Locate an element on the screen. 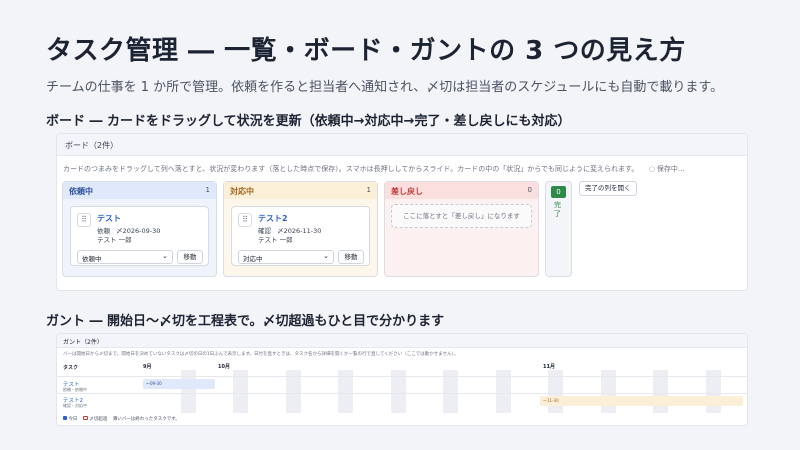  board-column-rejected: 差し戻し 0 ここに落とすと「差し戻し」になります is located at coordinates (461, 229).